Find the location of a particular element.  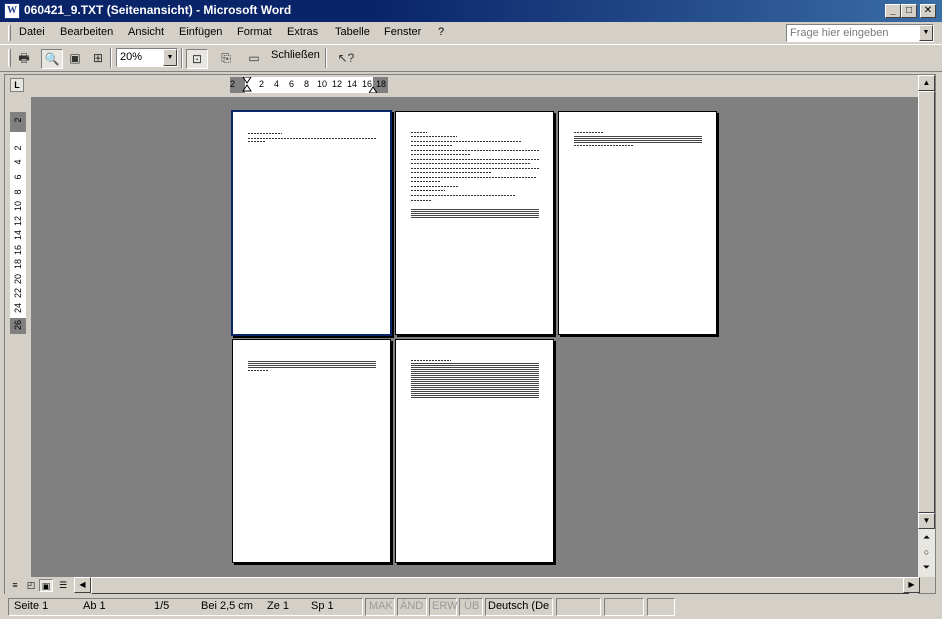

previous-page-icon: ⏶ is located at coordinates (926, 537).